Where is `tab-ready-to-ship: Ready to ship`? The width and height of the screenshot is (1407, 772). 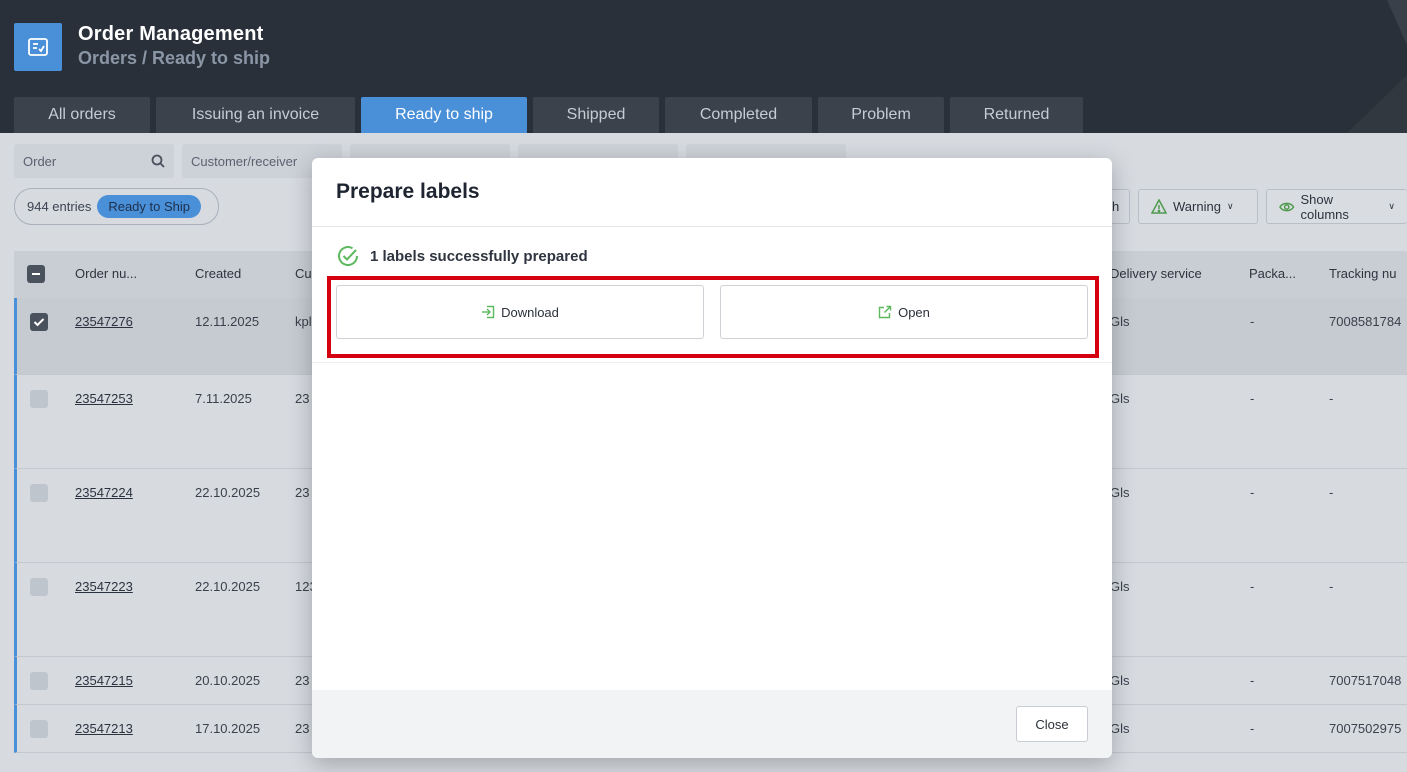
tab-ready-to-ship: Ready to ship is located at coordinates (444, 115).